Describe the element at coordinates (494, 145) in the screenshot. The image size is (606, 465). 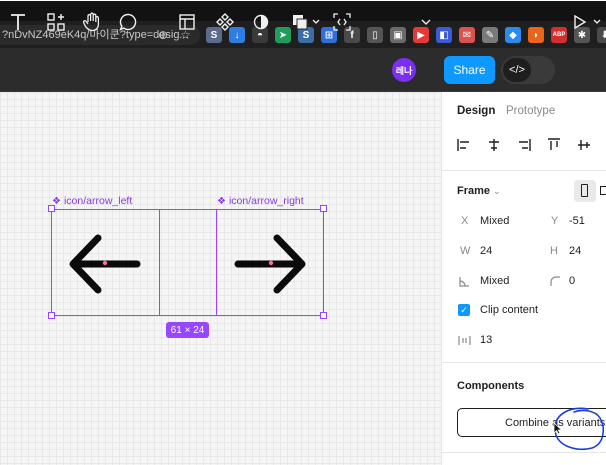
I see `align-center-icon` at that location.